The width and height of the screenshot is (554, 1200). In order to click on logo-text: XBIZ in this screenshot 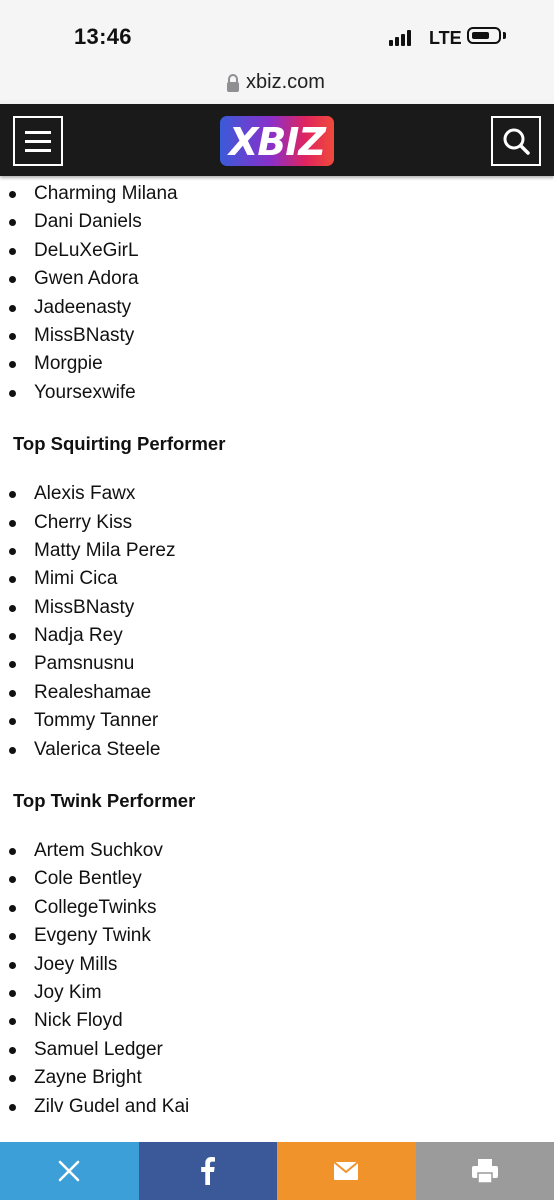, I will do `click(277, 142)`.